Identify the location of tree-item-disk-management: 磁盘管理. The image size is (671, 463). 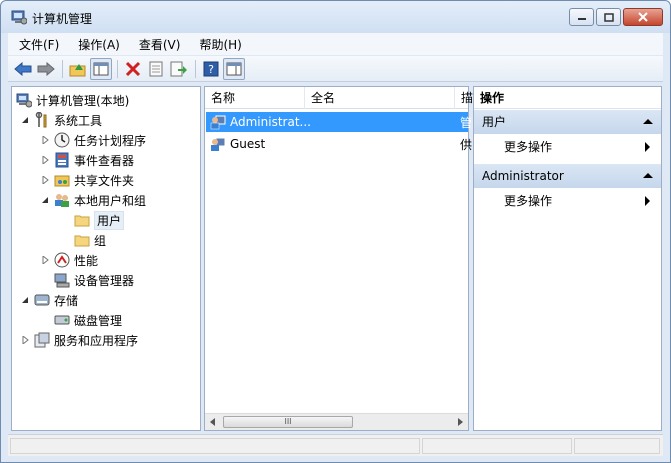
(81, 320).